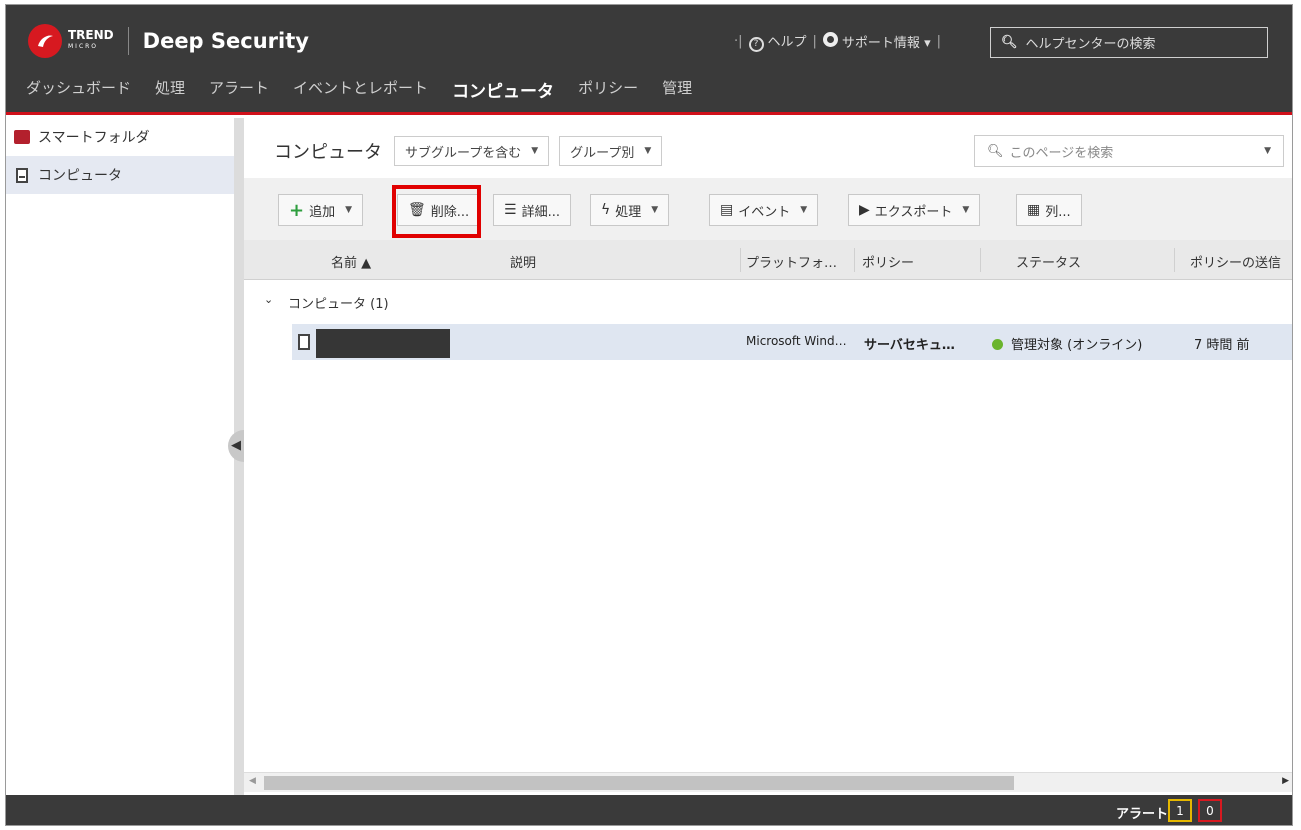 This screenshot has height=830, width=1301. I want to click on events-label: イベント, so click(764, 212).